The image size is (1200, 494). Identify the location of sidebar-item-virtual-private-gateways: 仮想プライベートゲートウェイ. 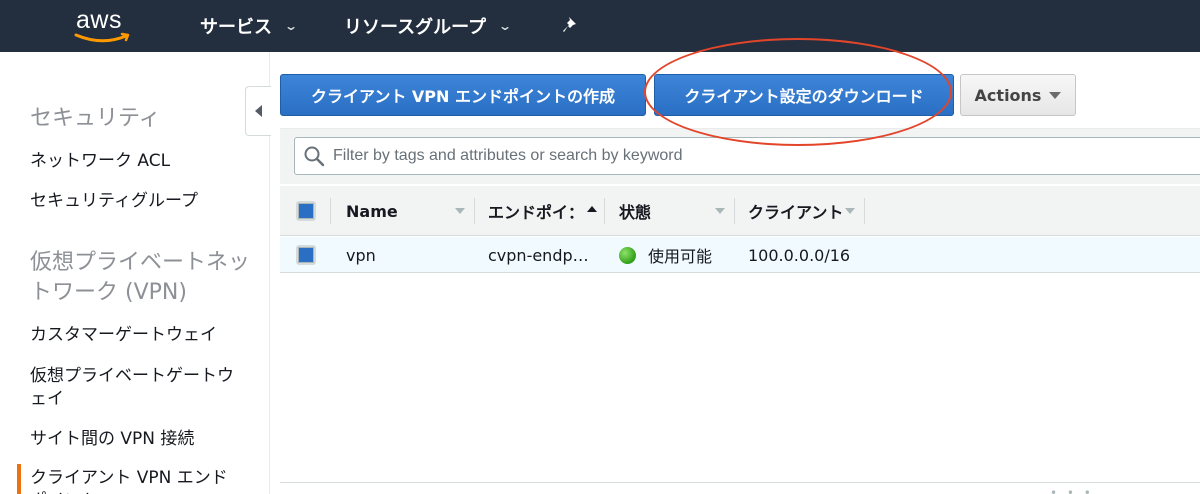
(135, 388).